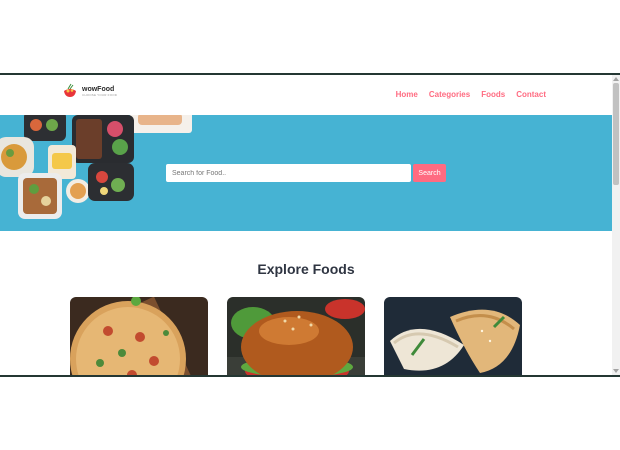 This screenshot has height=450, width=620. I want to click on nav-link-contact: Contact, so click(531, 94).